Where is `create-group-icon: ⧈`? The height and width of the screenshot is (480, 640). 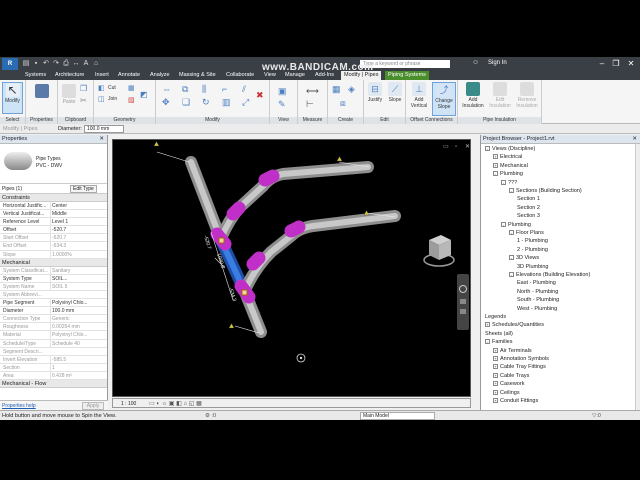
create-group-icon: ⧈ is located at coordinates (343, 103).